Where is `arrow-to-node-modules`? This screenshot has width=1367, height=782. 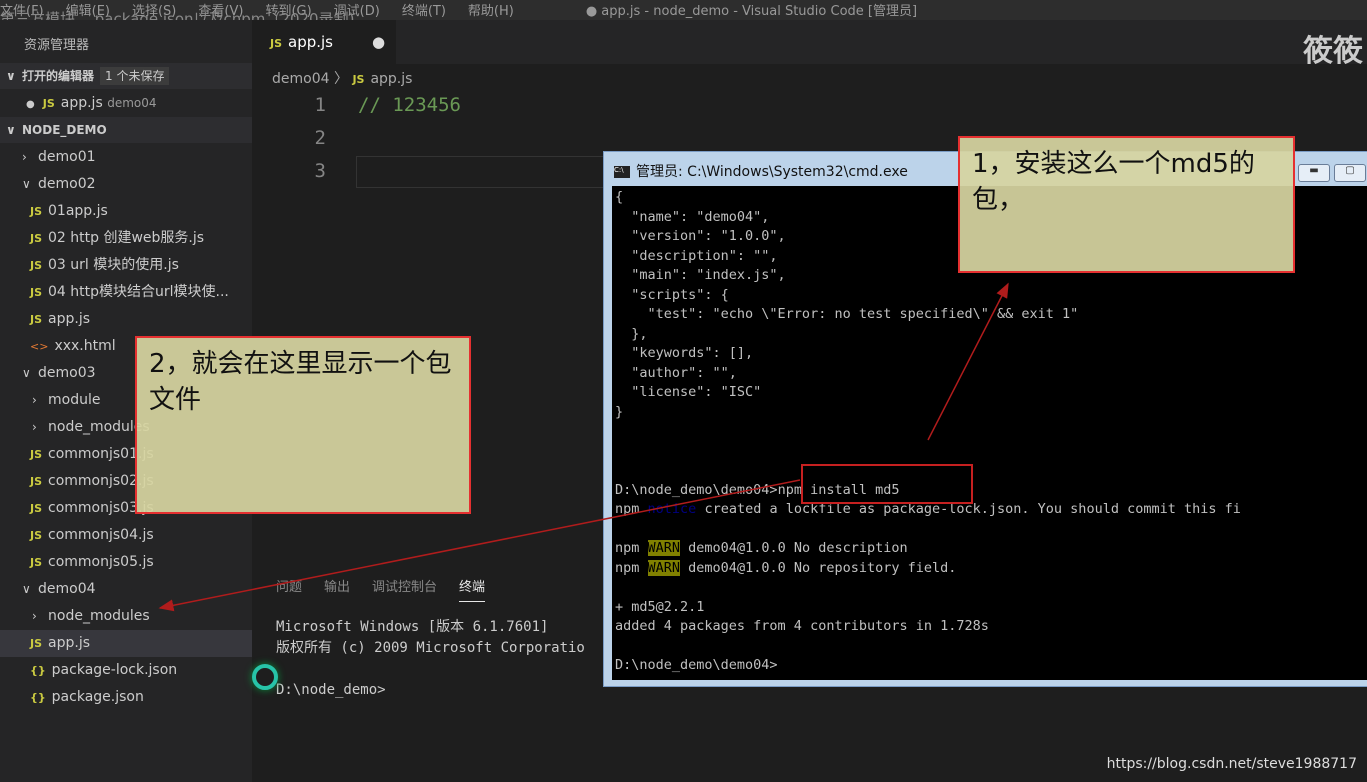
arrow-to-node-modules is located at coordinates (479, 545).